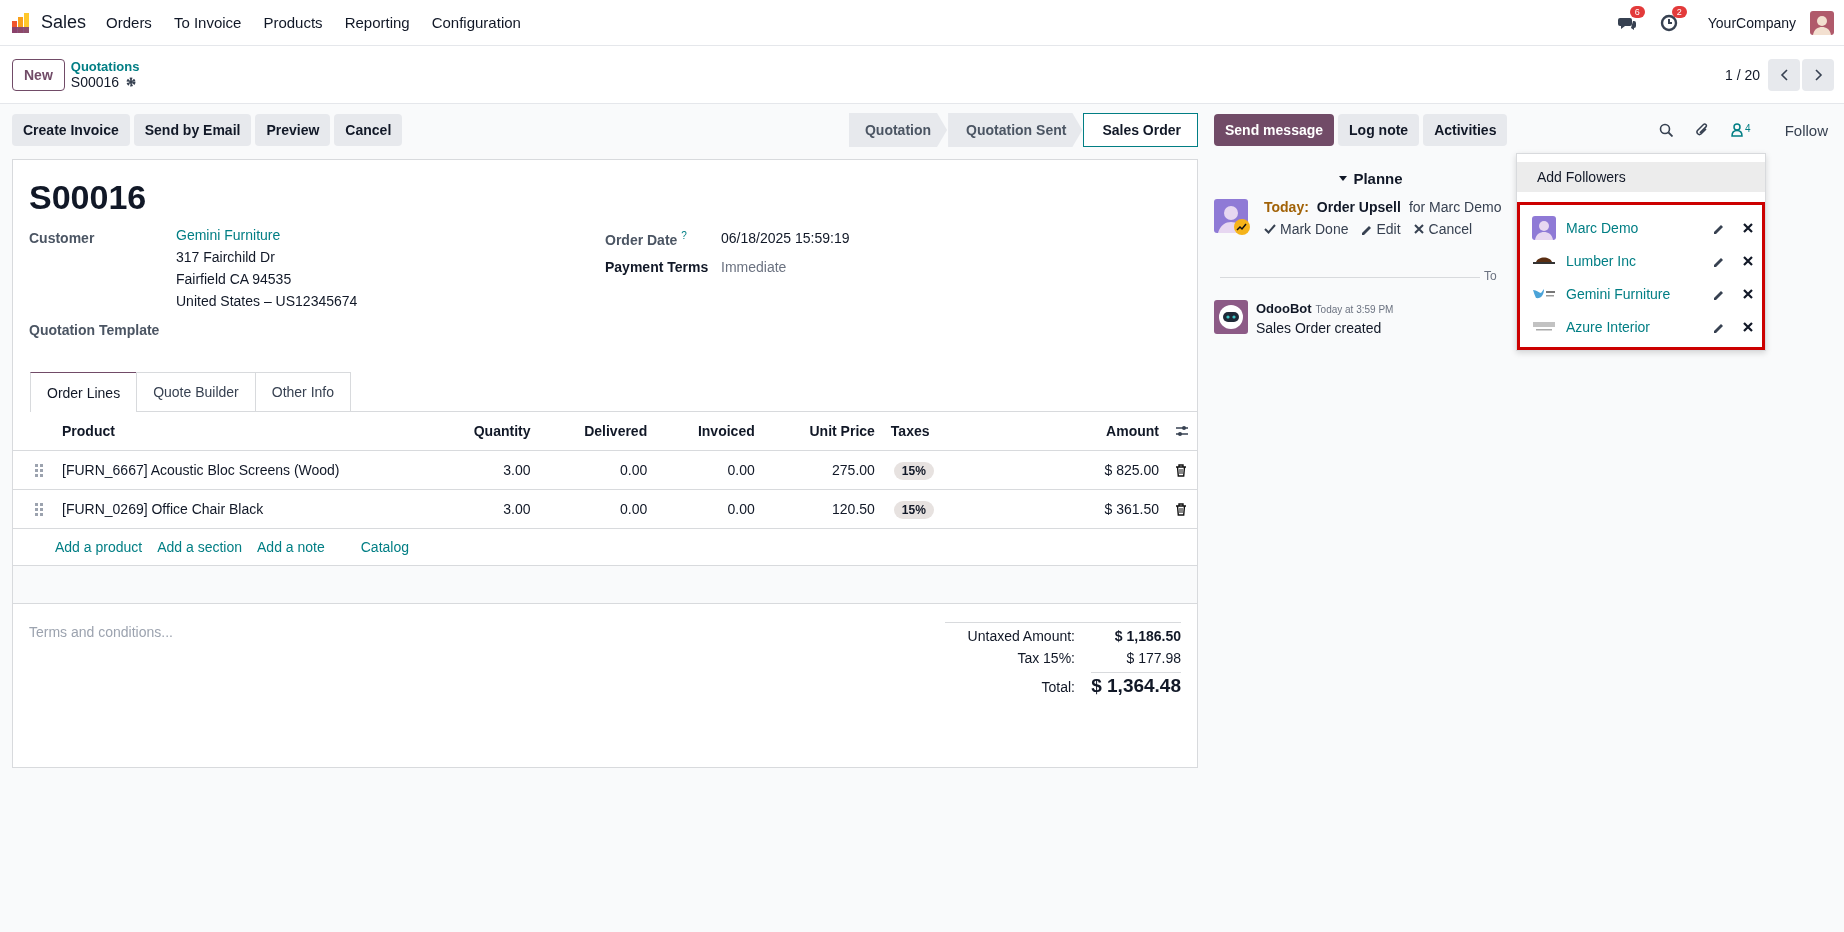  What do you see at coordinates (99, 547) in the screenshot?
I see `add-line-link: Add a product` at bounding box center [99, 547].